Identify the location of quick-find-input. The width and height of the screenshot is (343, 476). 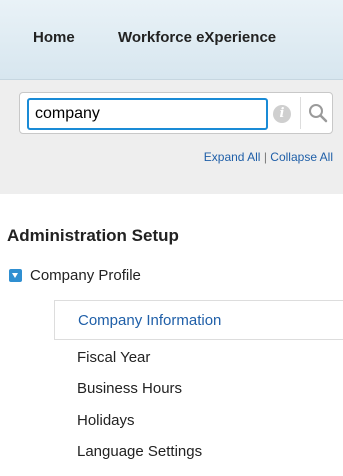
(147, 114).